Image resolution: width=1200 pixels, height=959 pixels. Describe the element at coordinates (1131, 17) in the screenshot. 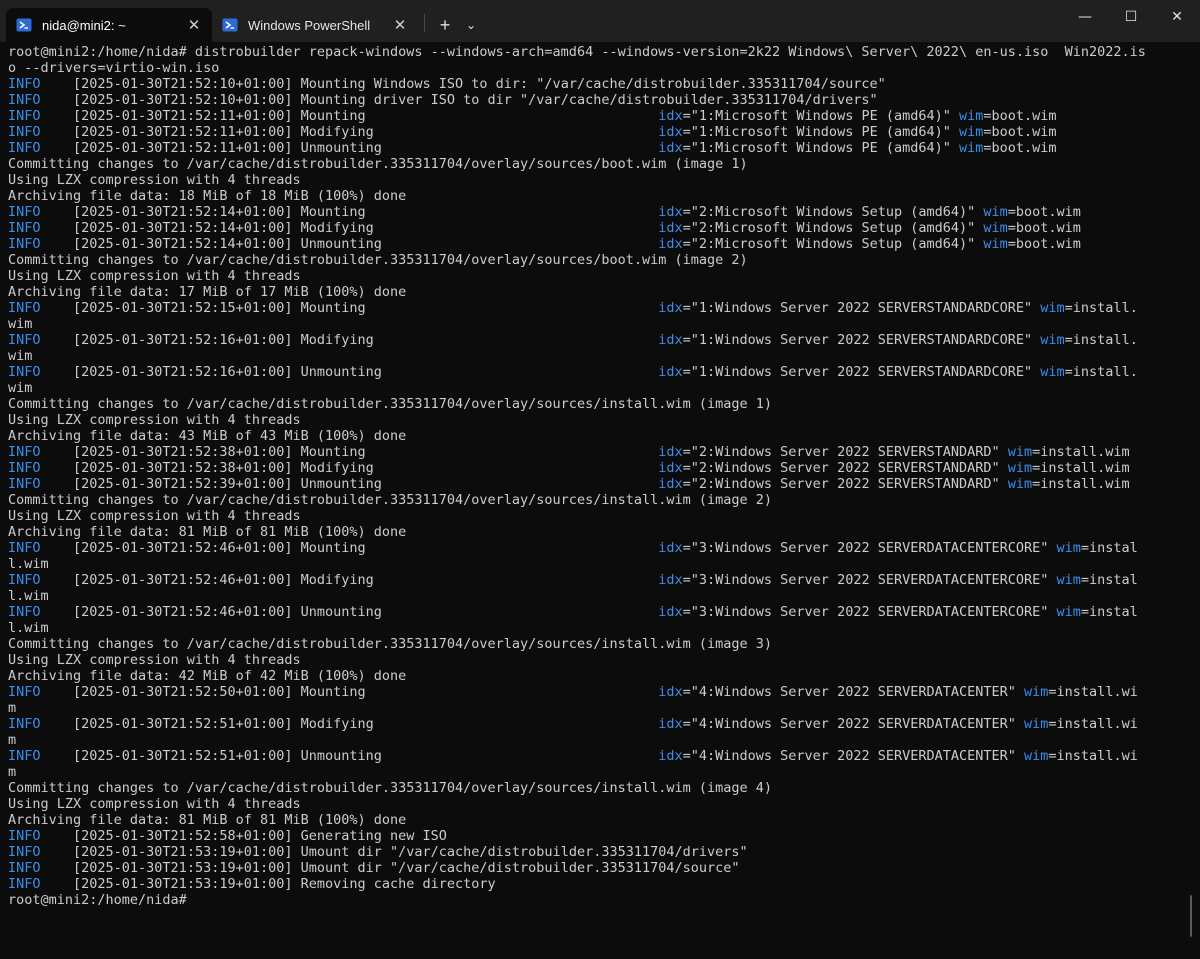

I see `maximize-button: ☐` at that location.